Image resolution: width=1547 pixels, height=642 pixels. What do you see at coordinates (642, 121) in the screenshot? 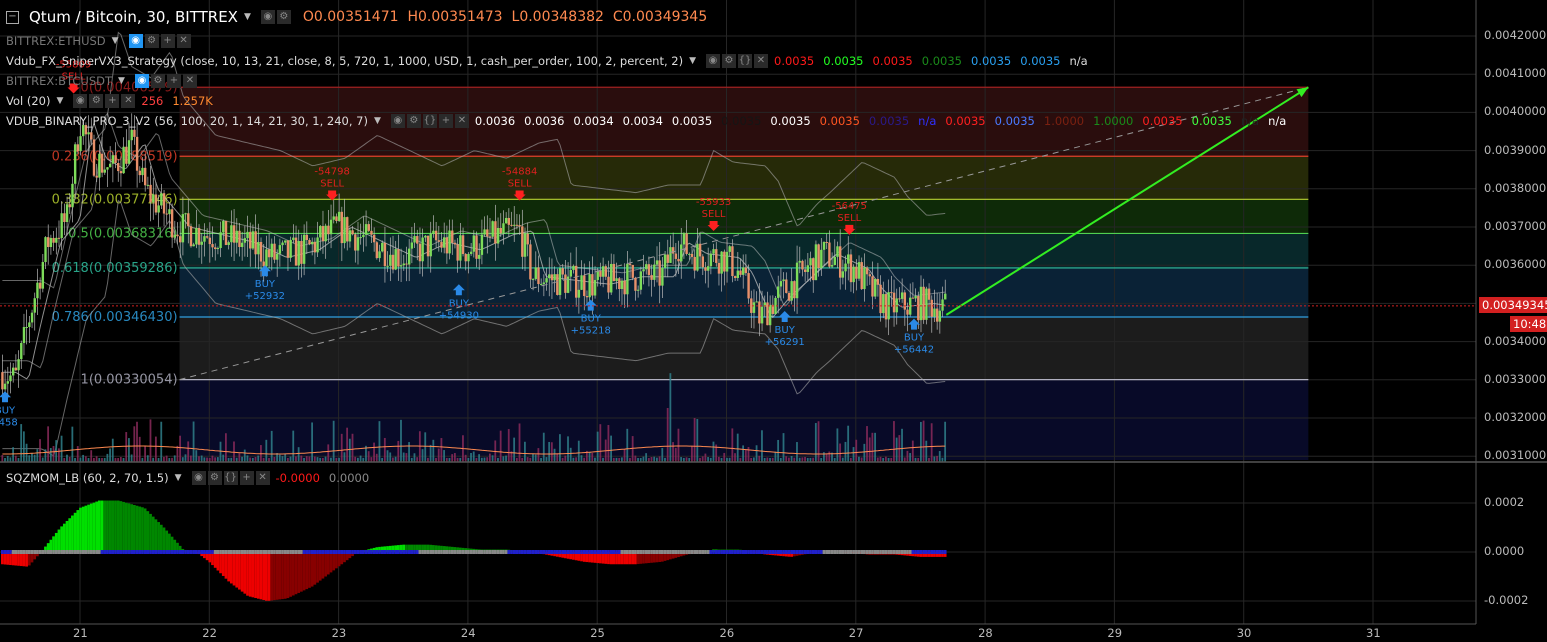
I see `indicator-value: 0.0034` at bounding box center [642, 121].